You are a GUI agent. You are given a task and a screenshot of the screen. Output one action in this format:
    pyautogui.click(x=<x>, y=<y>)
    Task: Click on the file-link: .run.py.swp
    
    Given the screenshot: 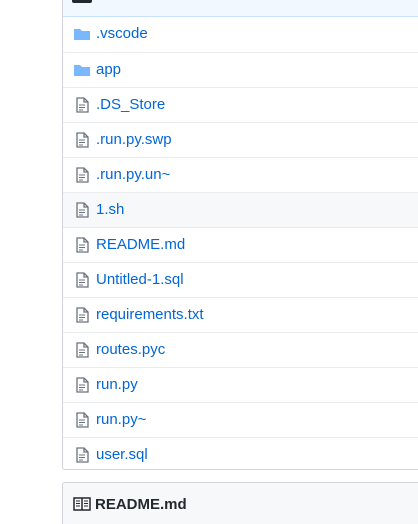 What is the action you would take?
    pyautogui.click(x=134, y=140)
    